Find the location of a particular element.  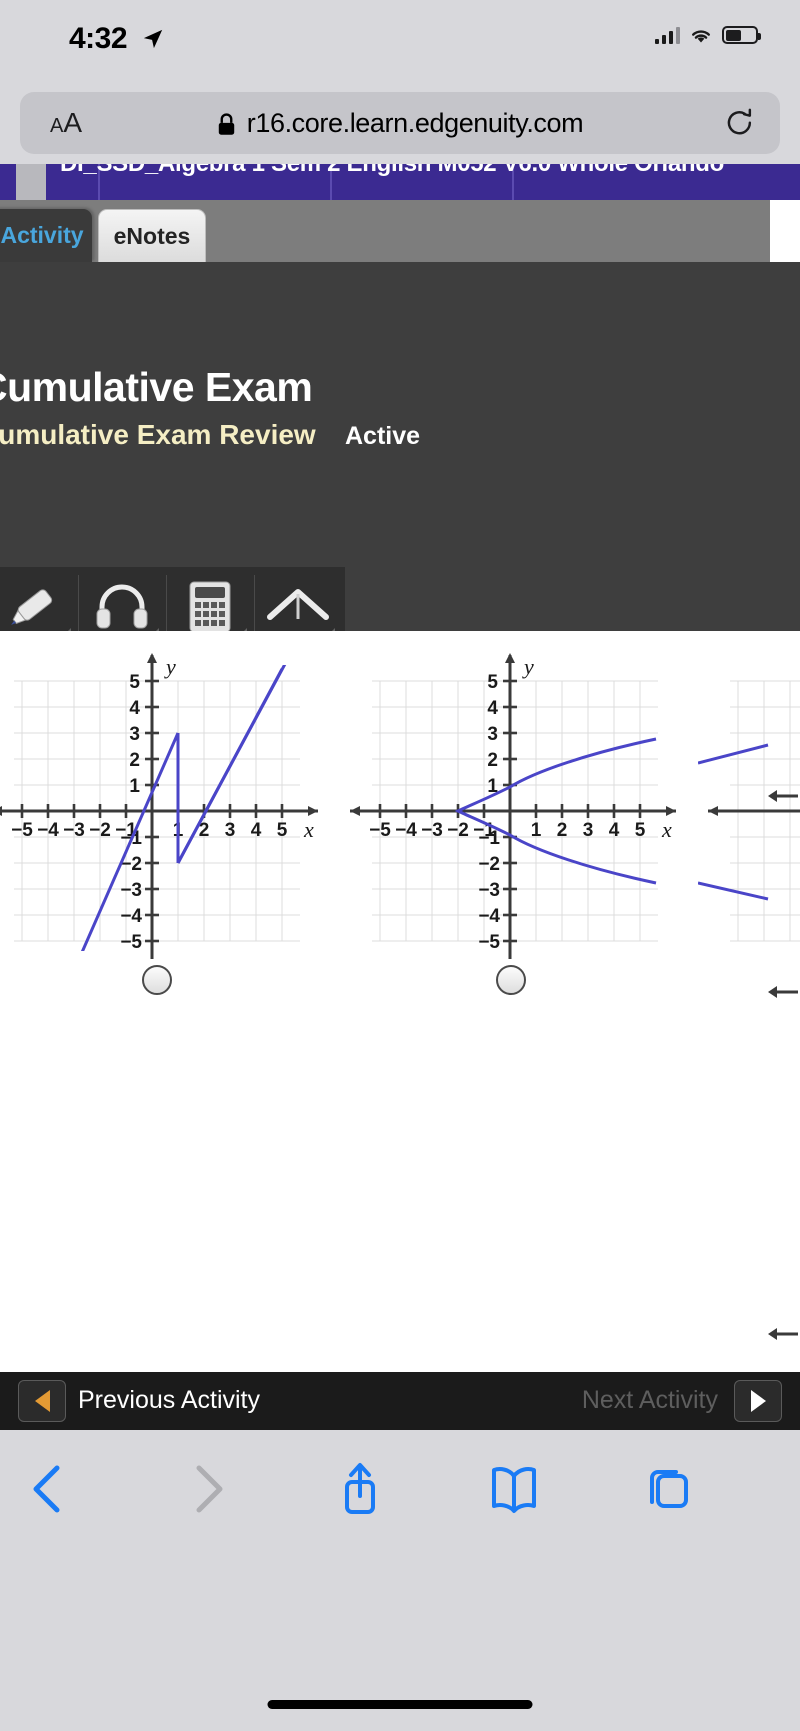

status-time: 4:32 is located at coordinates (98, 38).